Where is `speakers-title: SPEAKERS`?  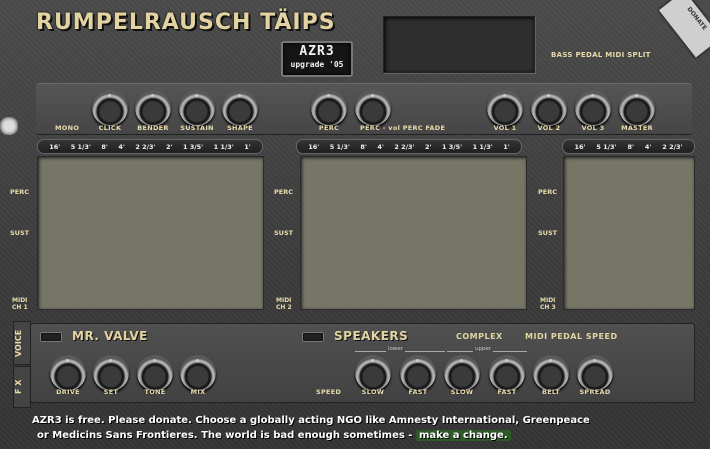 speakers-title: SPEAKERS is located at coordinates (371, 336).